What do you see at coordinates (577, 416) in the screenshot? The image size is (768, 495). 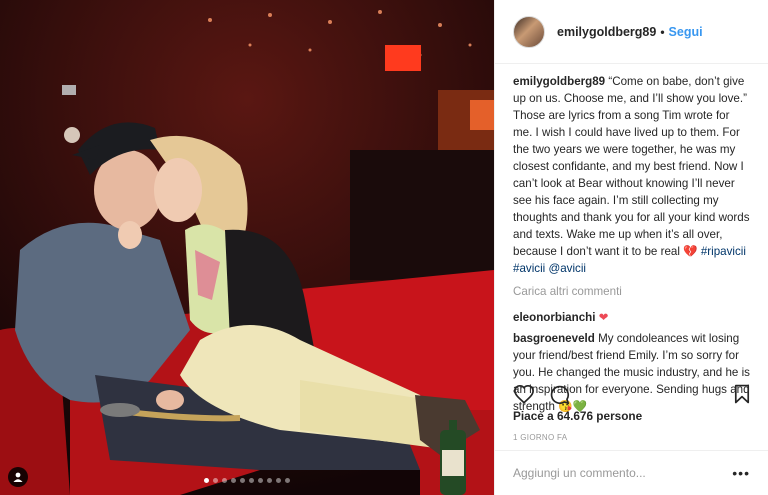 I see `likes-count: Piace a 64.676 persone` at bounding box center [577, 416].